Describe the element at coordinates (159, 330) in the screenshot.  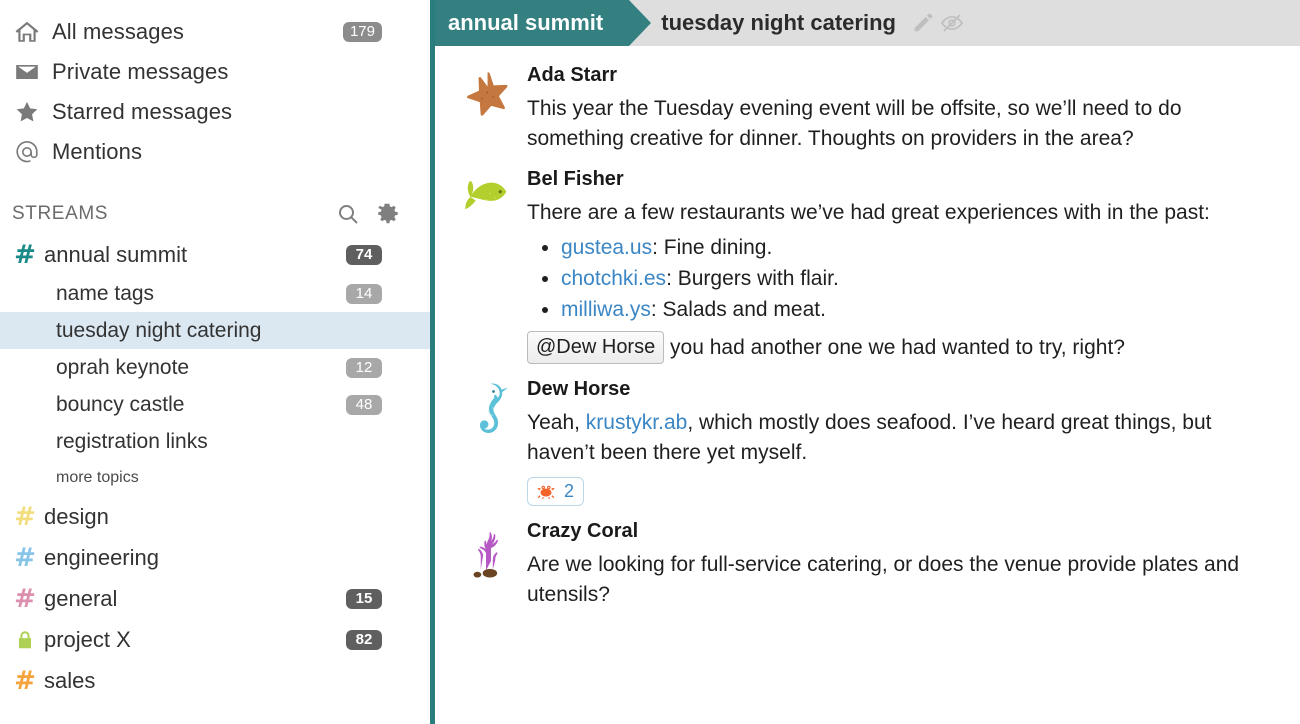
I see `topic-name: tuesday night catering` at that location.